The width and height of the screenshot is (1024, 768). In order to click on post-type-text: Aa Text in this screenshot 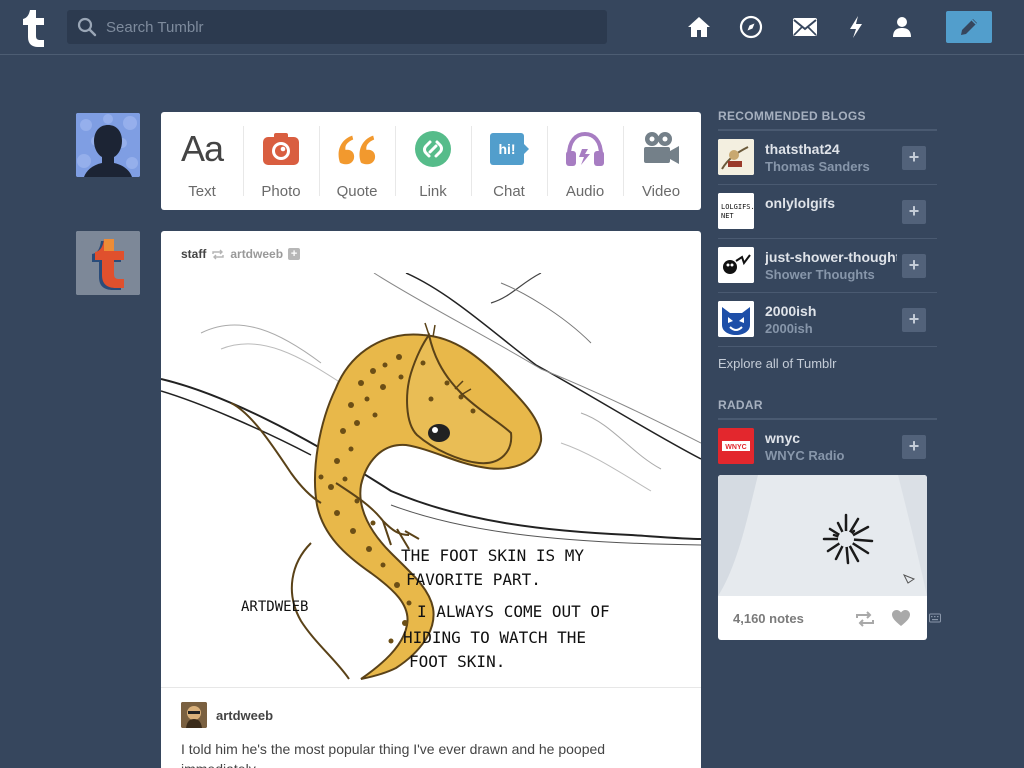, I will do `click(202, 161)`.